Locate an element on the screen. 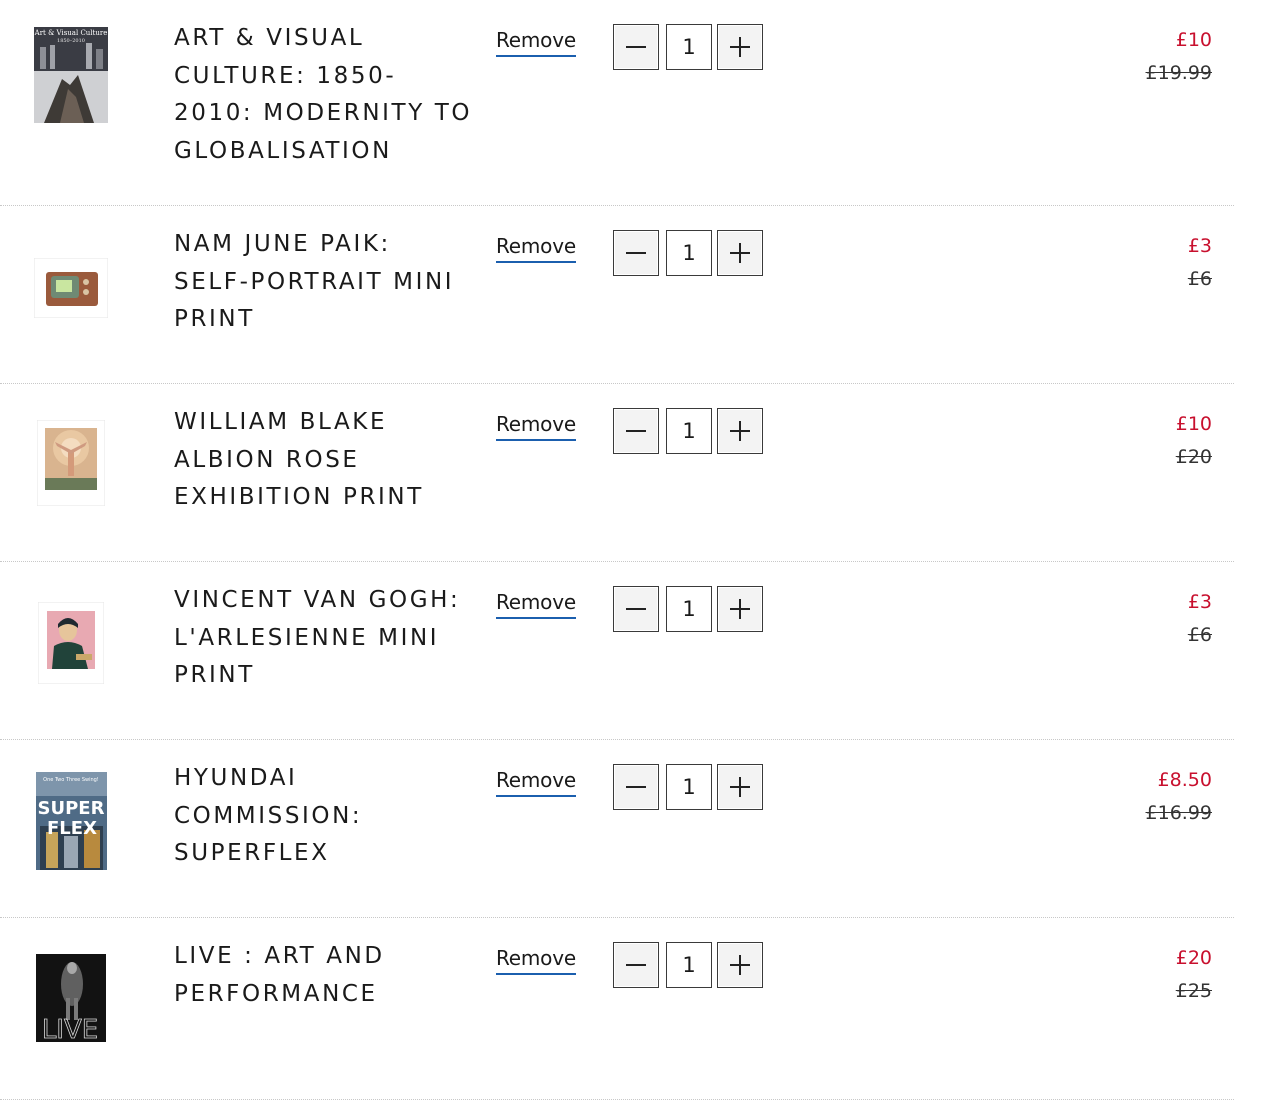  cover-title: LIVE is located at coordinates (70, 1028).